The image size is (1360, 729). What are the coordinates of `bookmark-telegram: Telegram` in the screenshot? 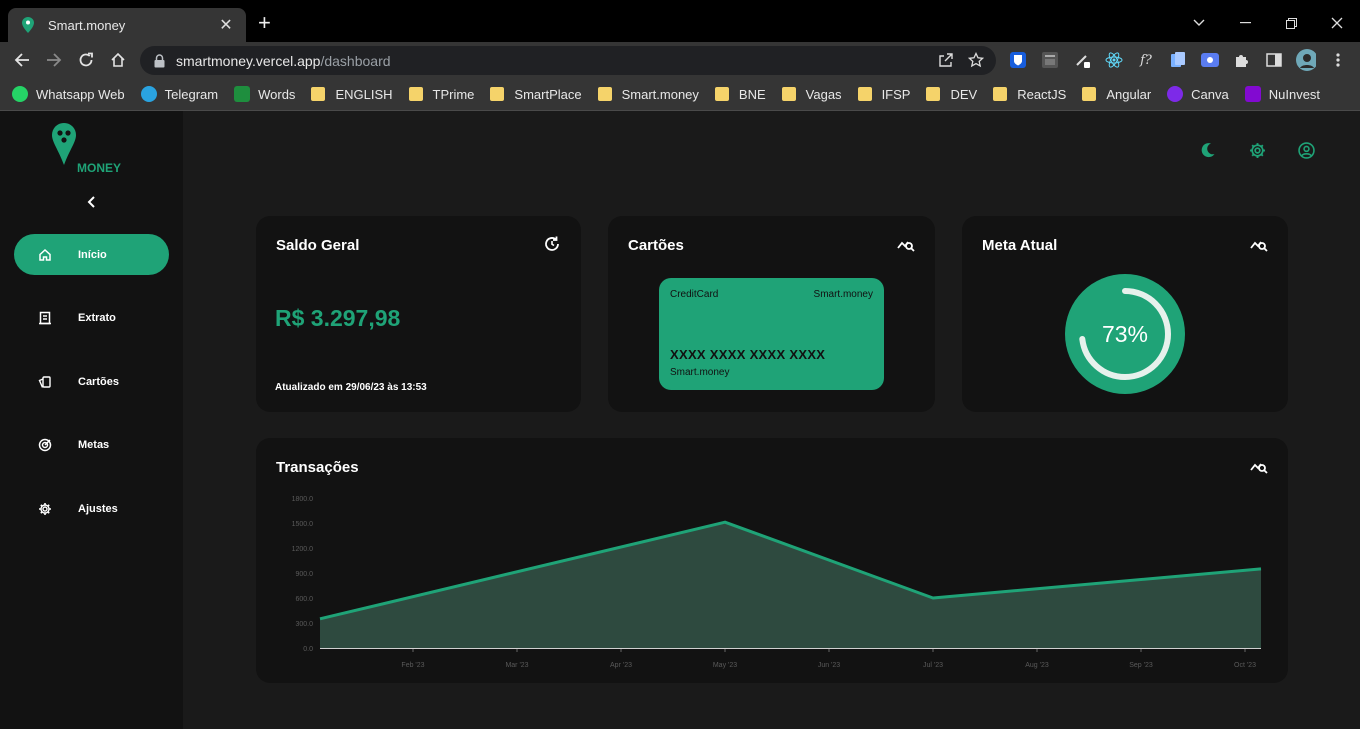 It's located at (179, 94).